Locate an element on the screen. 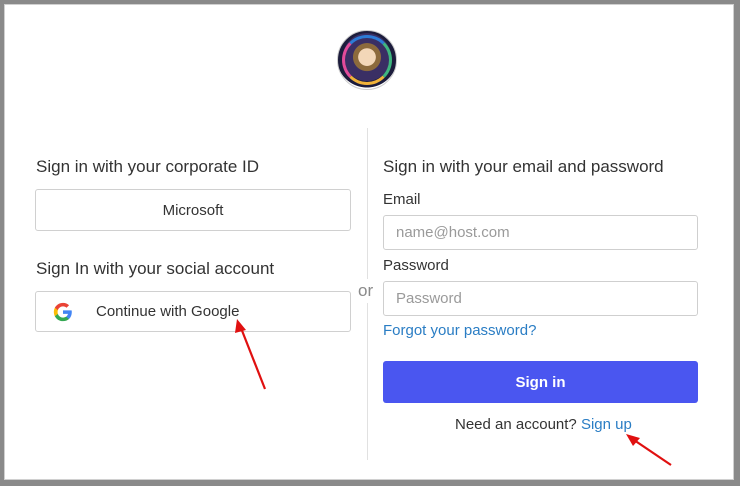 The width and height of the screenshot is (740, 486). sign-in-button: Sign in is located at coordinates (540, 382).